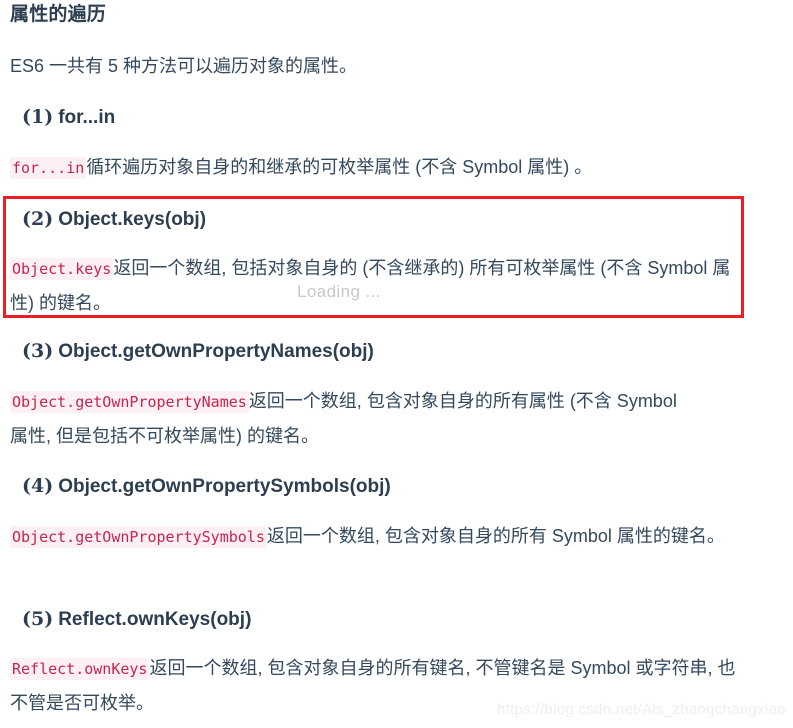 The height and width of the screenshot is (728, 793). I want to click on section-heading-4: (4) Object.getOwnPropertySymbols(obj), so click(206, 486).